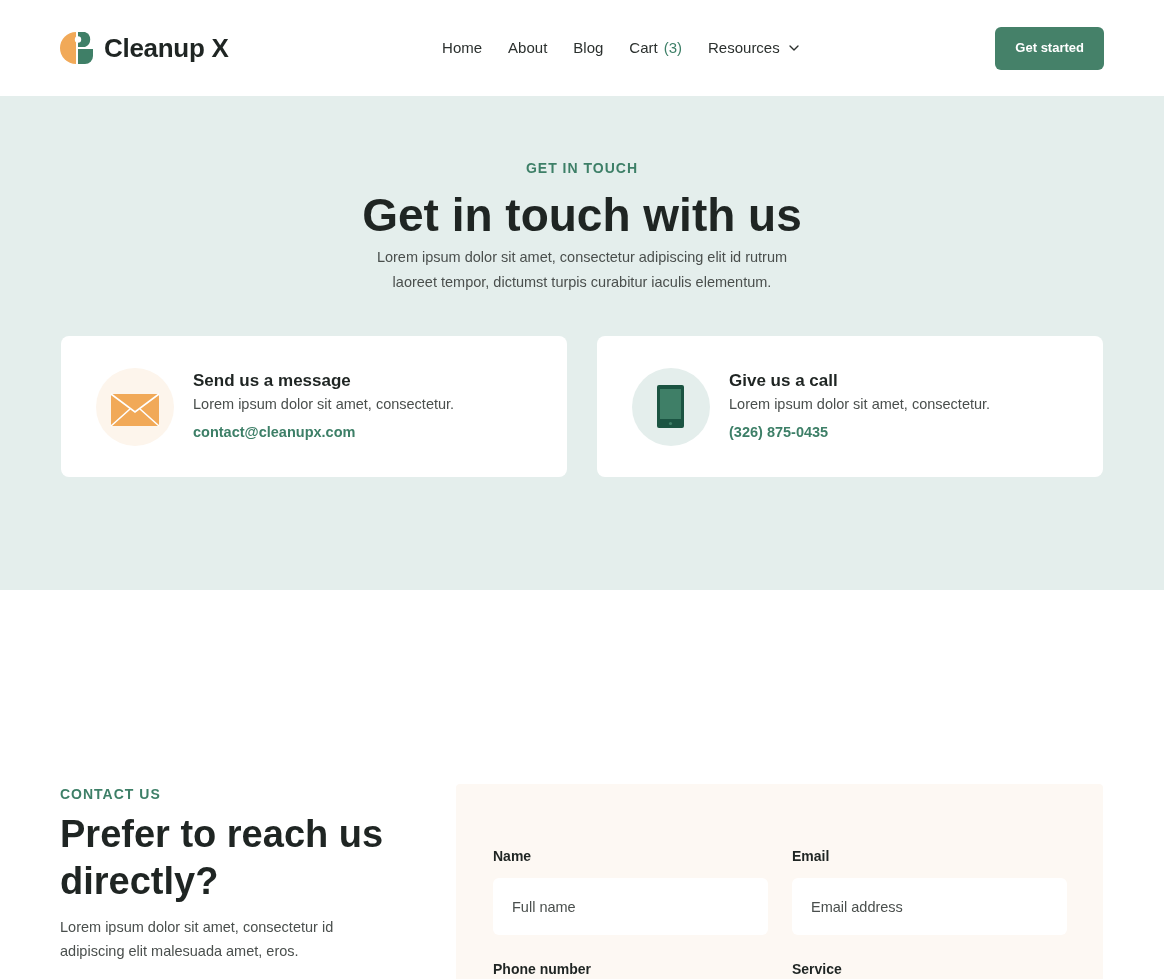  I want to click on section-eyebrow: CONTACT US, so click(111, 794).